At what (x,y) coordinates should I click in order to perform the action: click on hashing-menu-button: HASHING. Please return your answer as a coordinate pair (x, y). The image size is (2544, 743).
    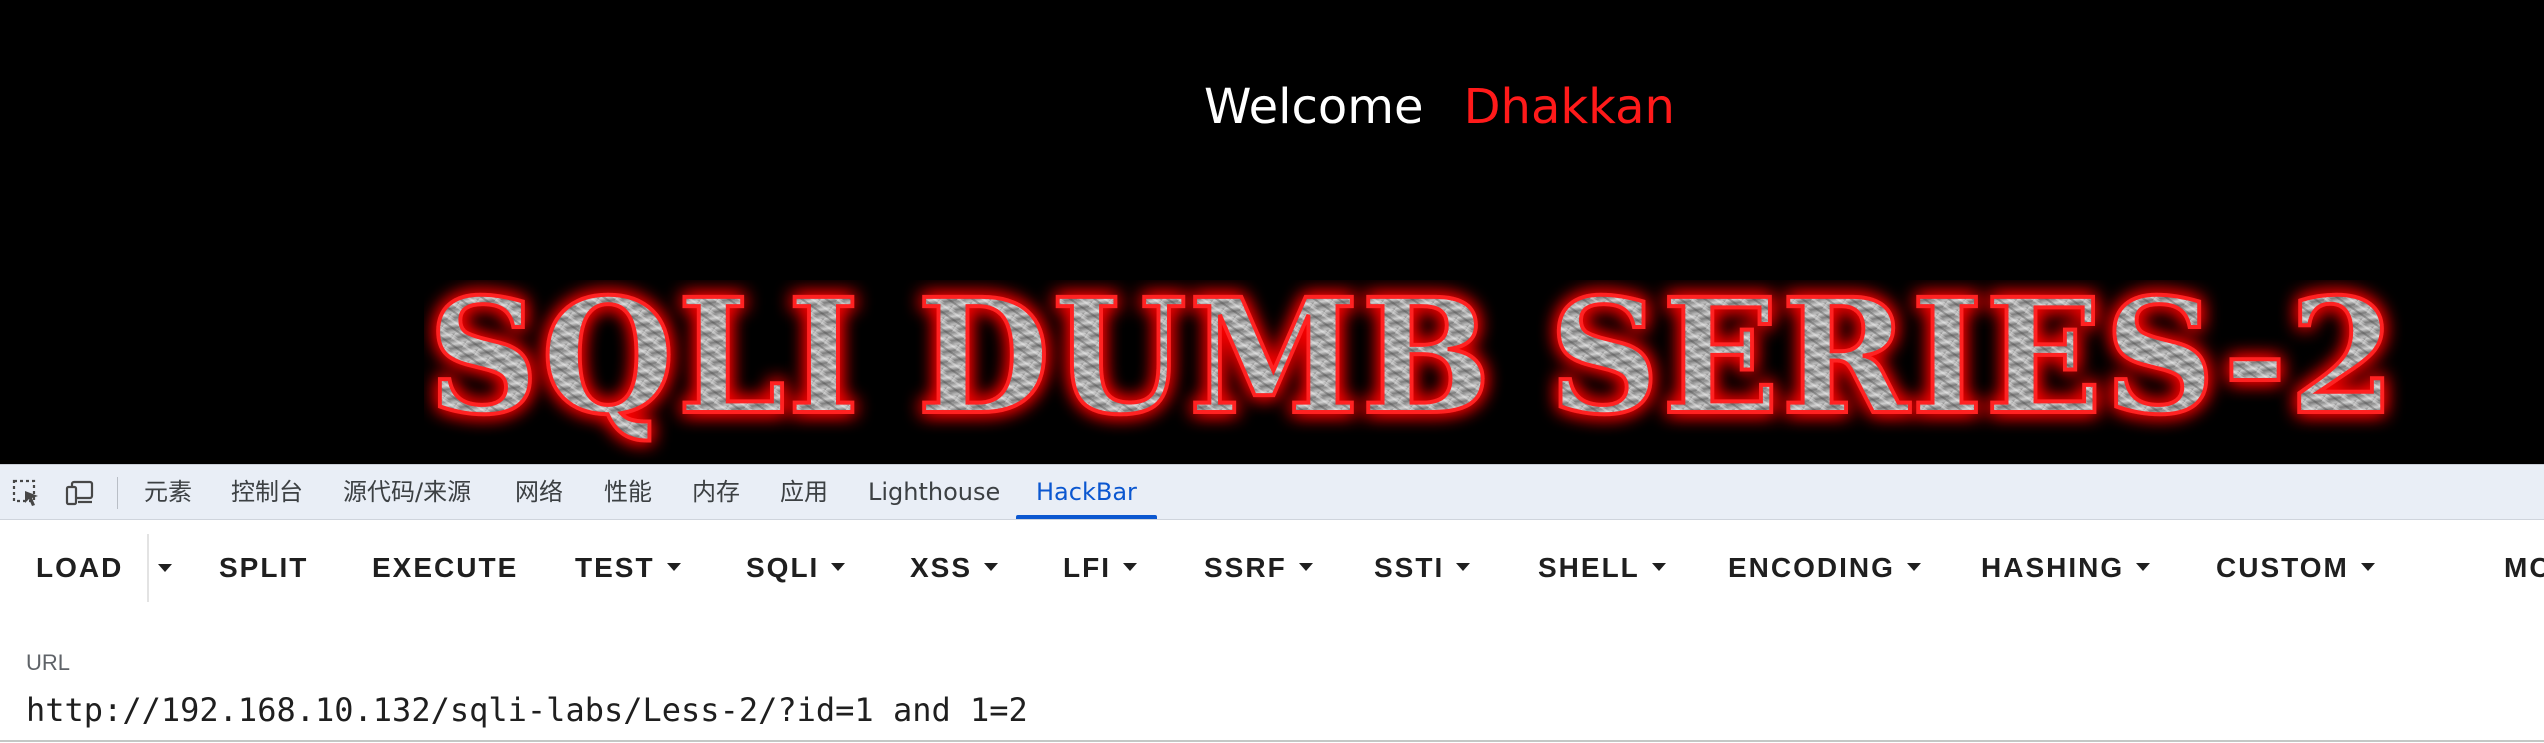
    Looking at the image, I should click on (2066, 568).